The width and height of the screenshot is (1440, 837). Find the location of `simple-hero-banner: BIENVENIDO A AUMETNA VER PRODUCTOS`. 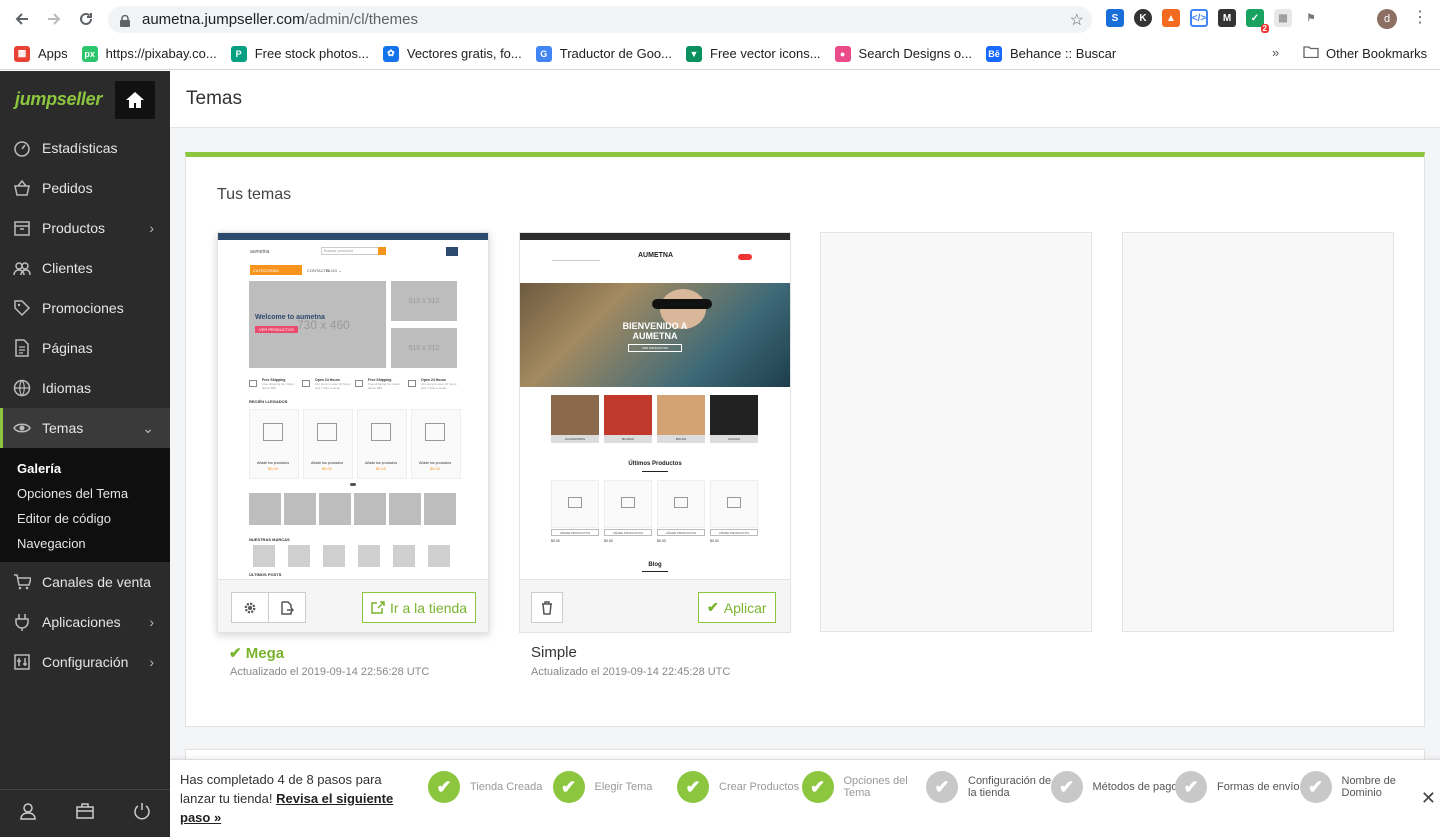

simple-hero-banner: BIENVENIDO A AUMETNA VER PRODUCTOS is located at coordinates (655, 335).